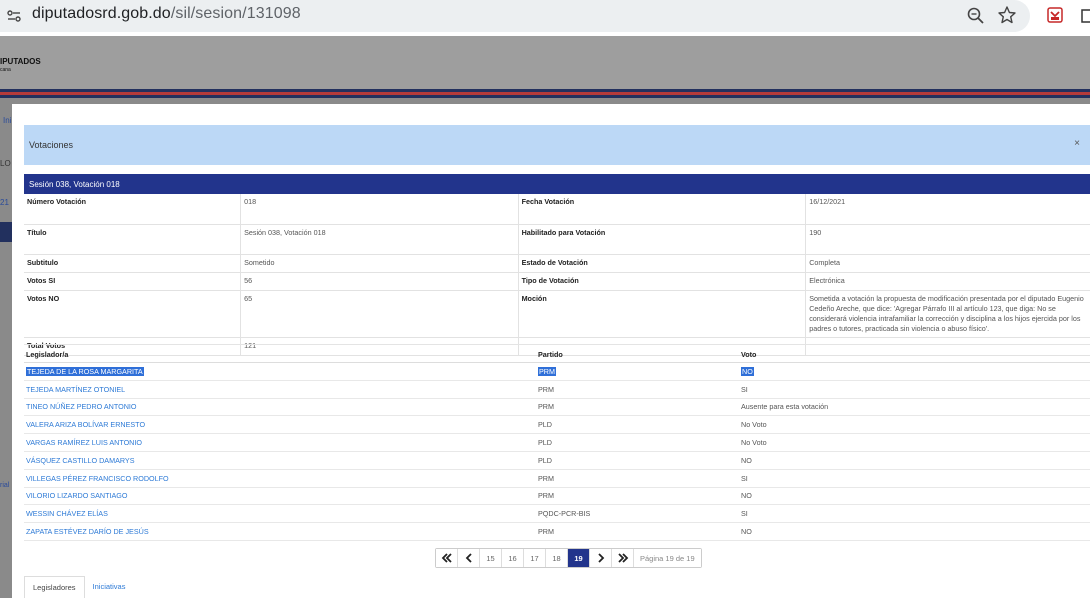  Describe the element at coordinates (101, 13) in the screenshot. I see `url-host: diputadosrd.gob.do` at that location.